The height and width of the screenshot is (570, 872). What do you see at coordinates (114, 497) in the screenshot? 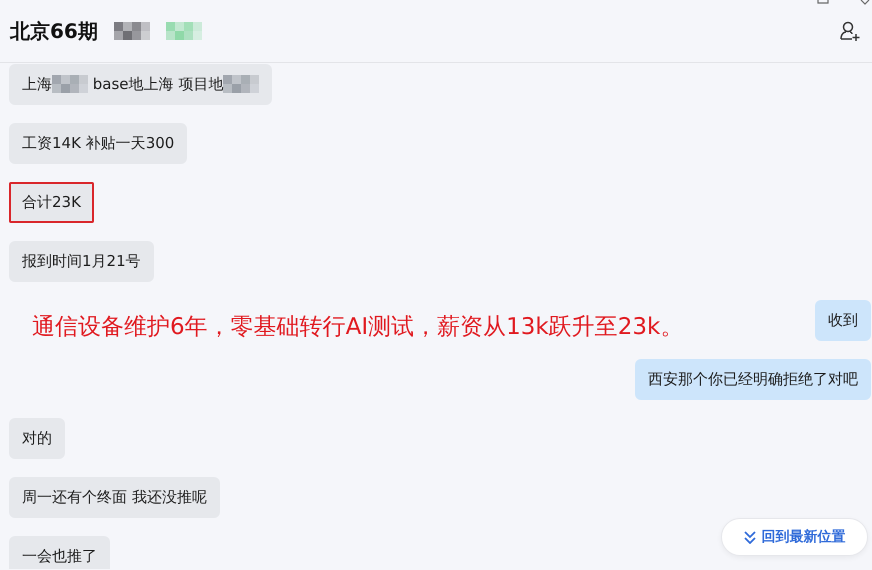
I see `message-bubble: 周一还有个终面 我还没推呢` at bounding box center [114, 497].